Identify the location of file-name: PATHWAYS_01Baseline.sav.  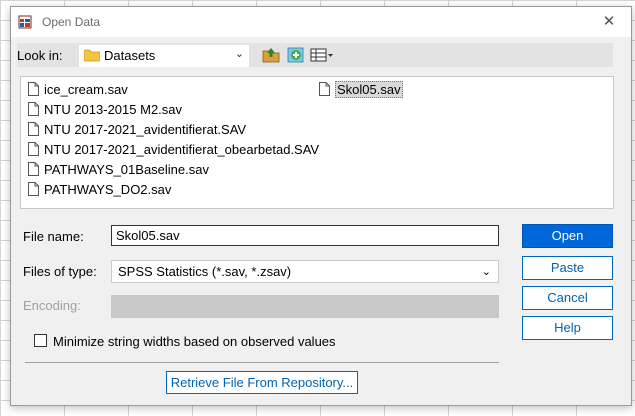
(126, 169).